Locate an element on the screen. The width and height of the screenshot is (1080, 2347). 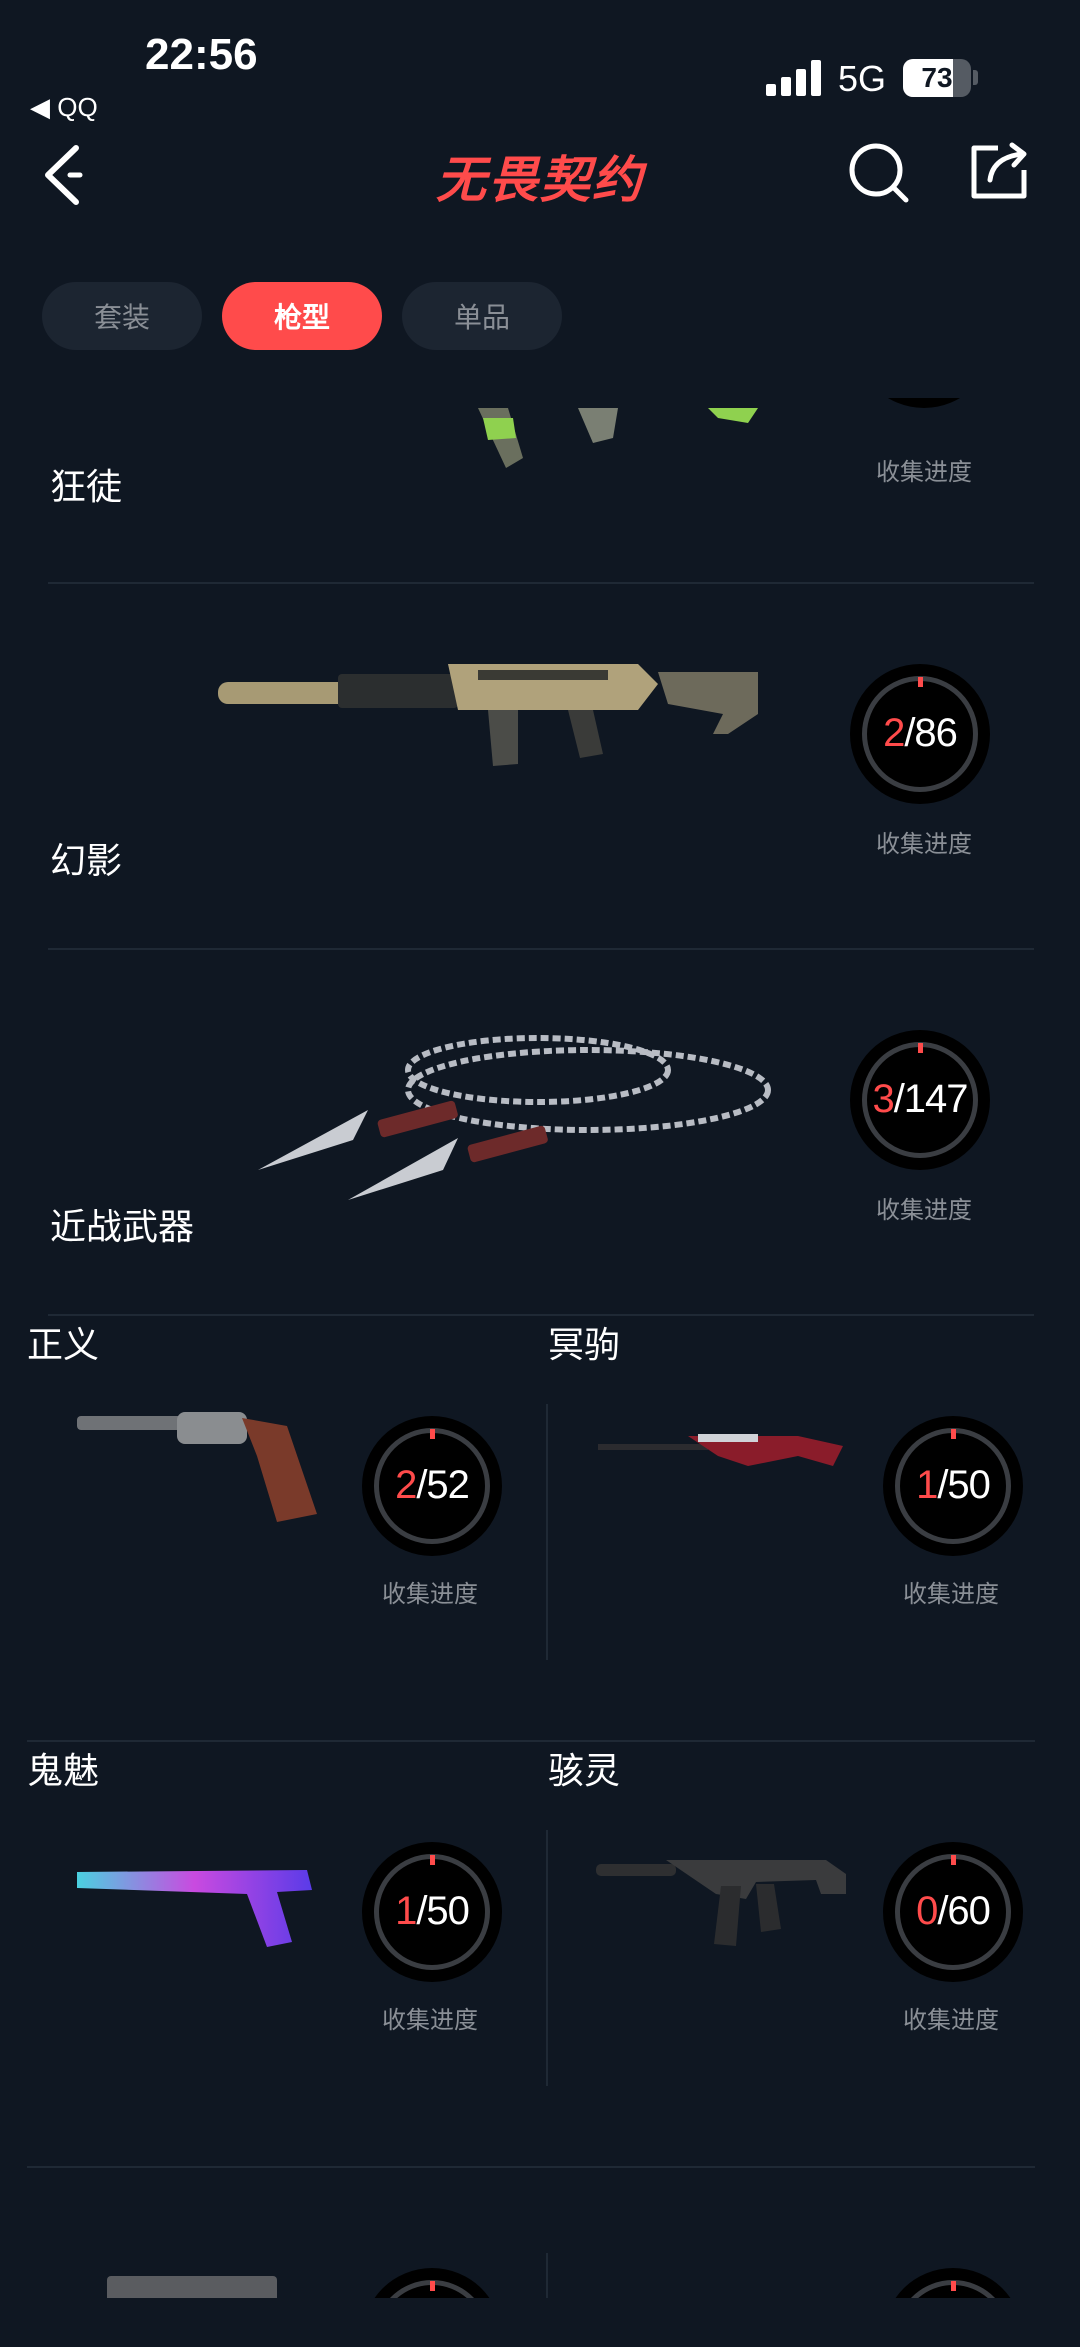
weapon-card-ghost: 1/50 收集进度 鬼魅 is located at coordinates (287, 1955).